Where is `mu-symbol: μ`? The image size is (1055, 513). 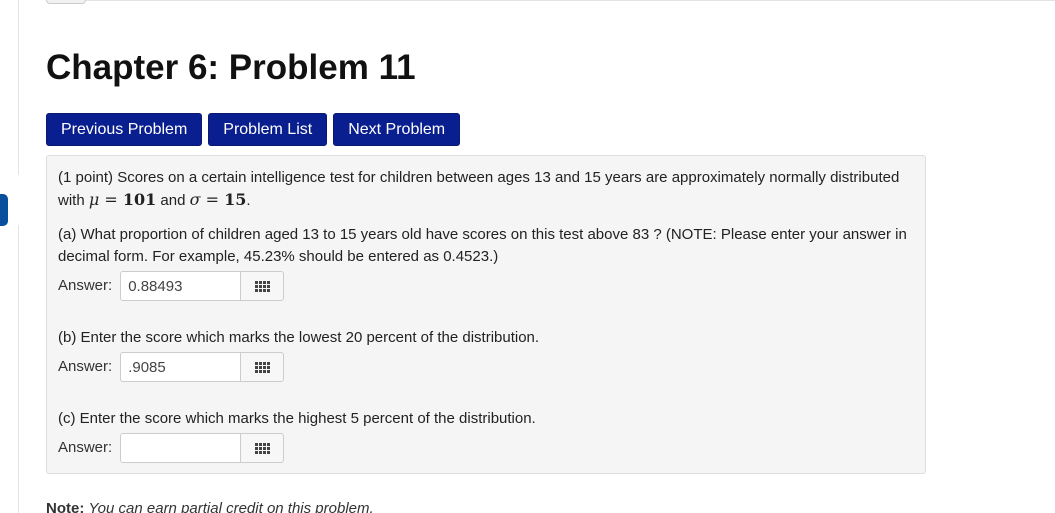 mu-symbol: μ is located at coordinates (94, 199).